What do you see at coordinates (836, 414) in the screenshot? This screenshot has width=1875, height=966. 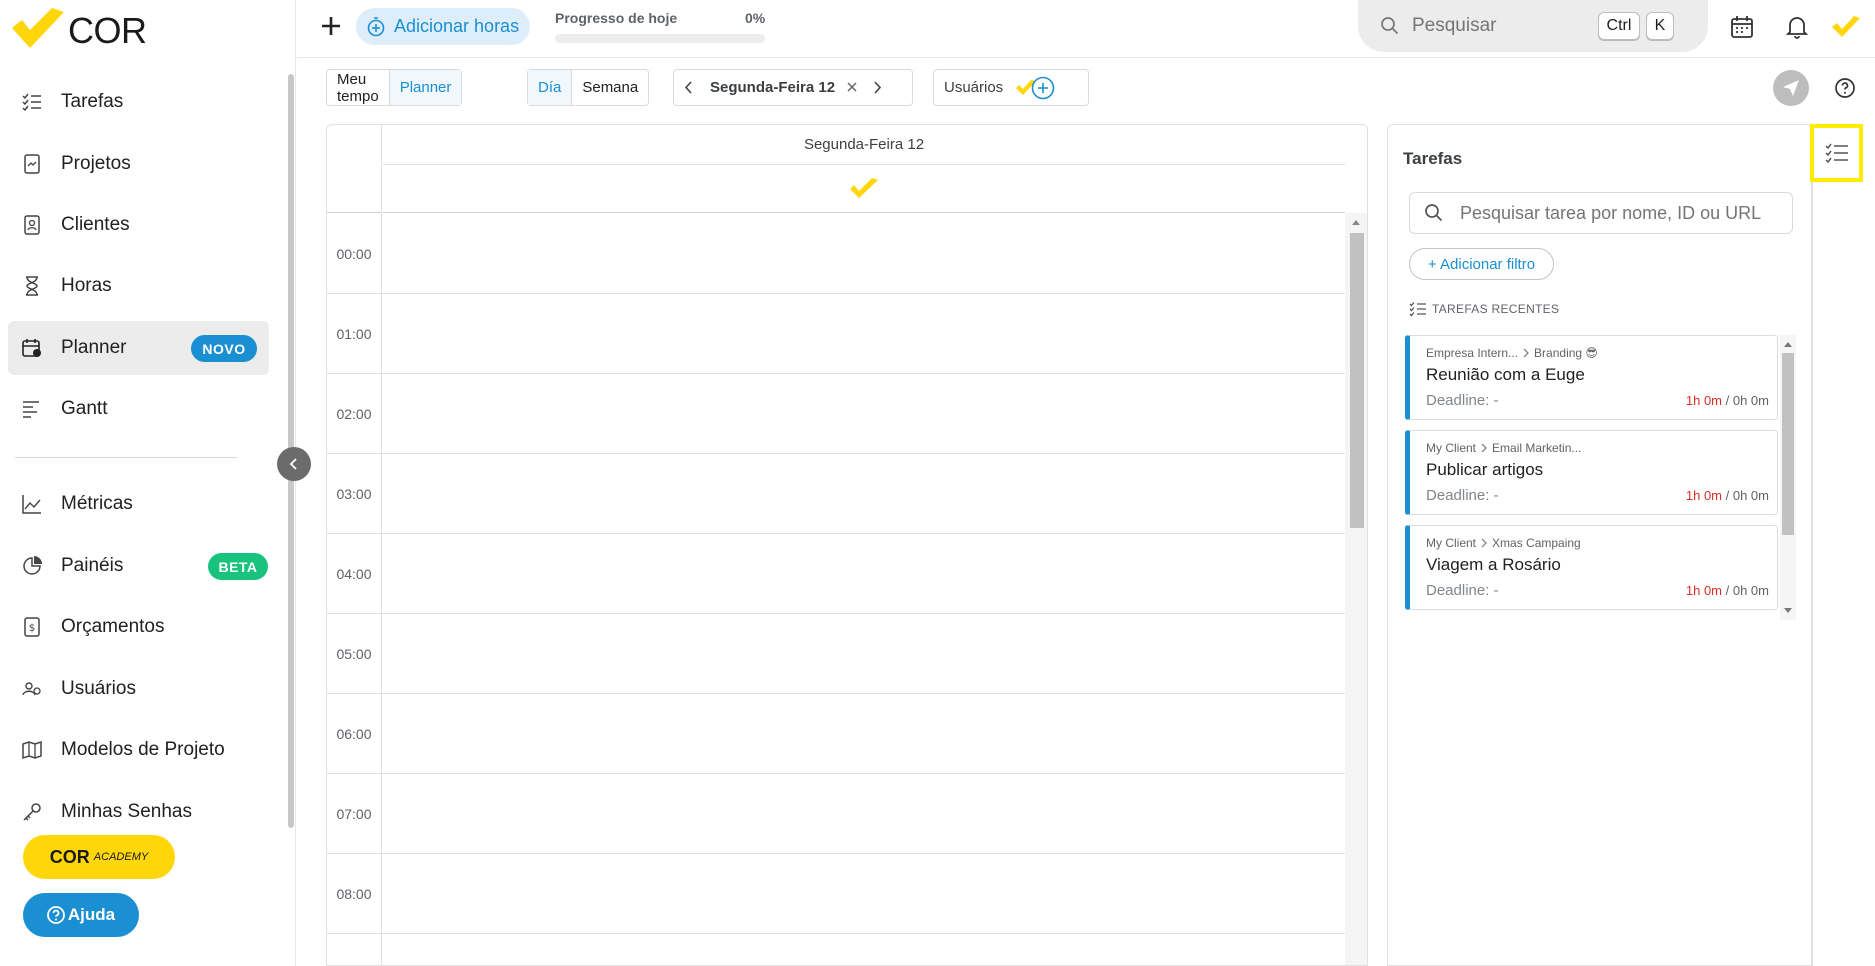 I see `hour-row: 02:00` at bounding box center [836, 414].